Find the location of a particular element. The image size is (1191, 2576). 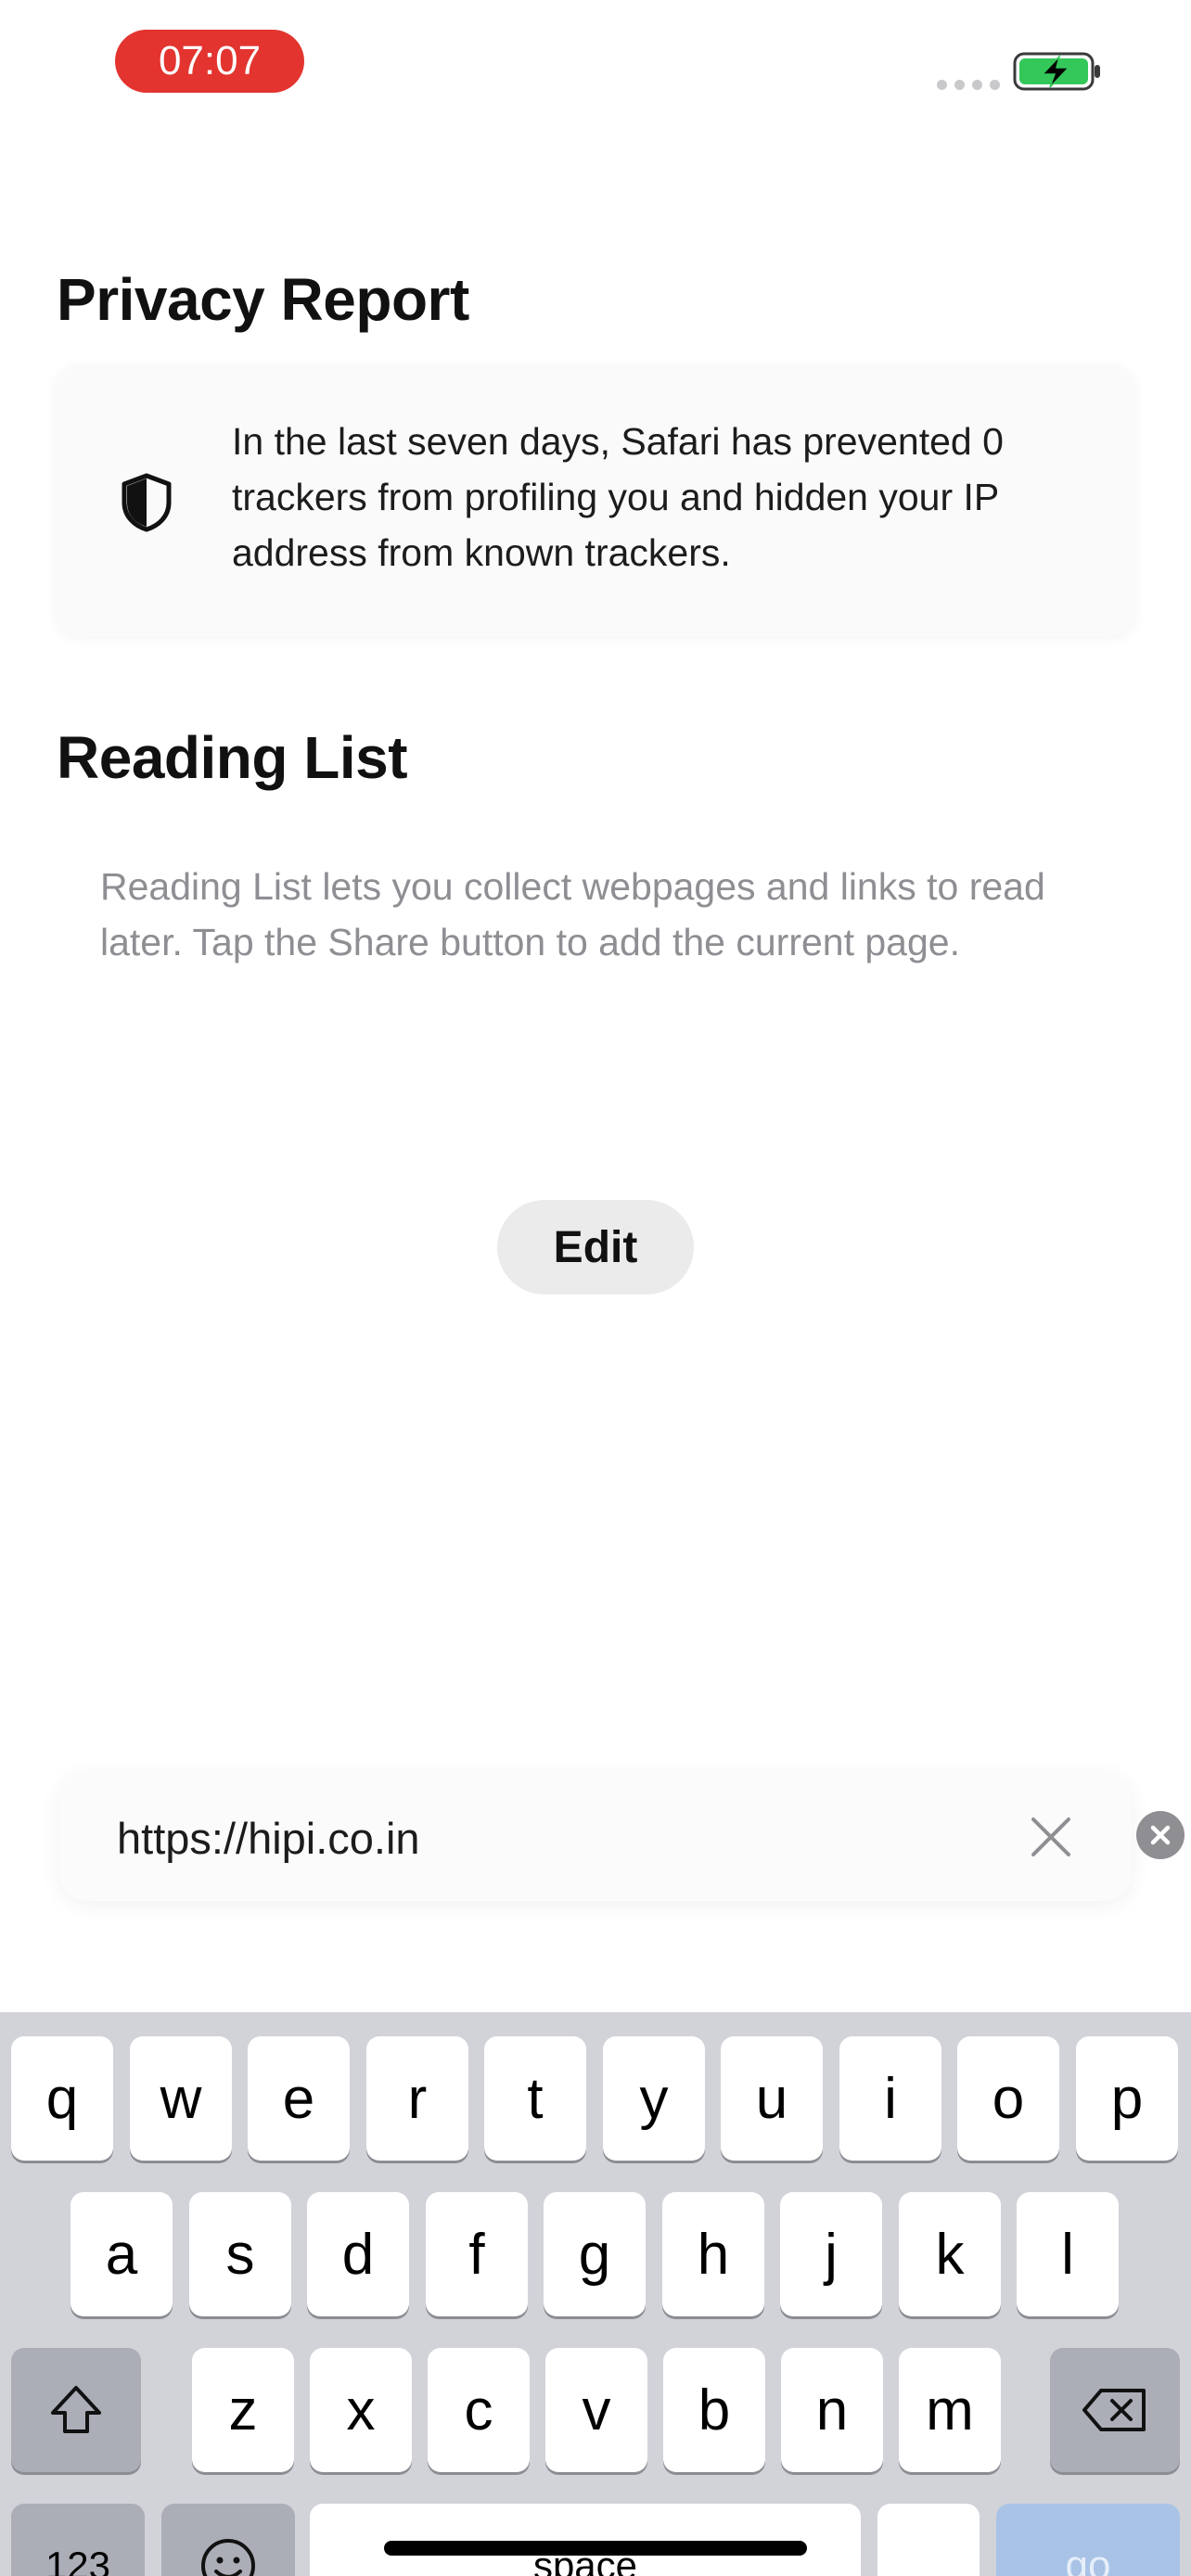

key-t: t is located at coordinates (535, 2098).